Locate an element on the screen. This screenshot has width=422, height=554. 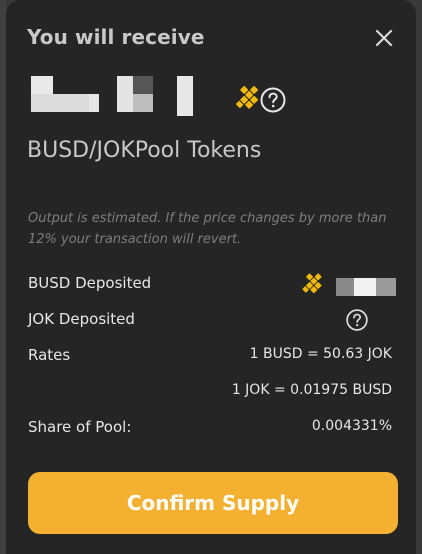
redacted-amount is located at coordinates (112, 96).